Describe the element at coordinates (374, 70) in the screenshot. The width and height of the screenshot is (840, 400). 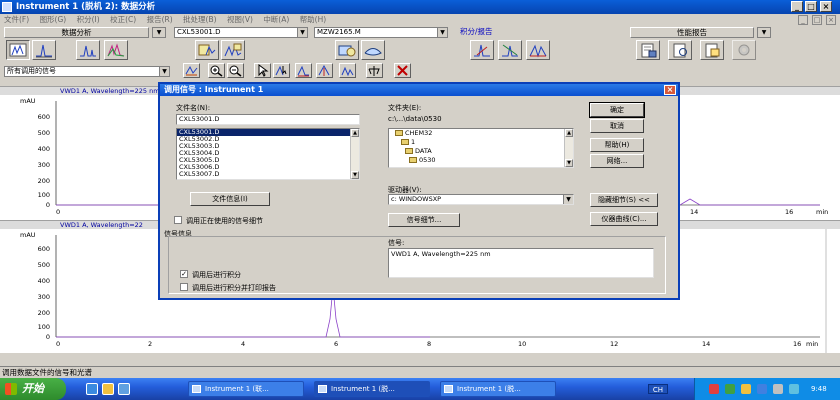
I see `compare-icon` at that location.